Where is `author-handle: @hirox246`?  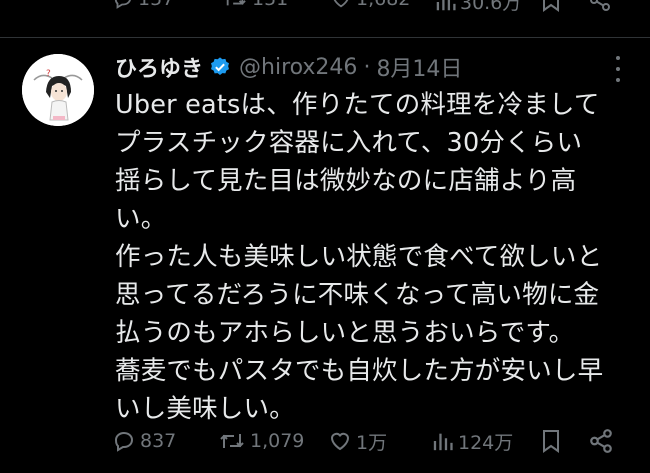 author-handle: @hirox246 is located at coordinates (298, 67).